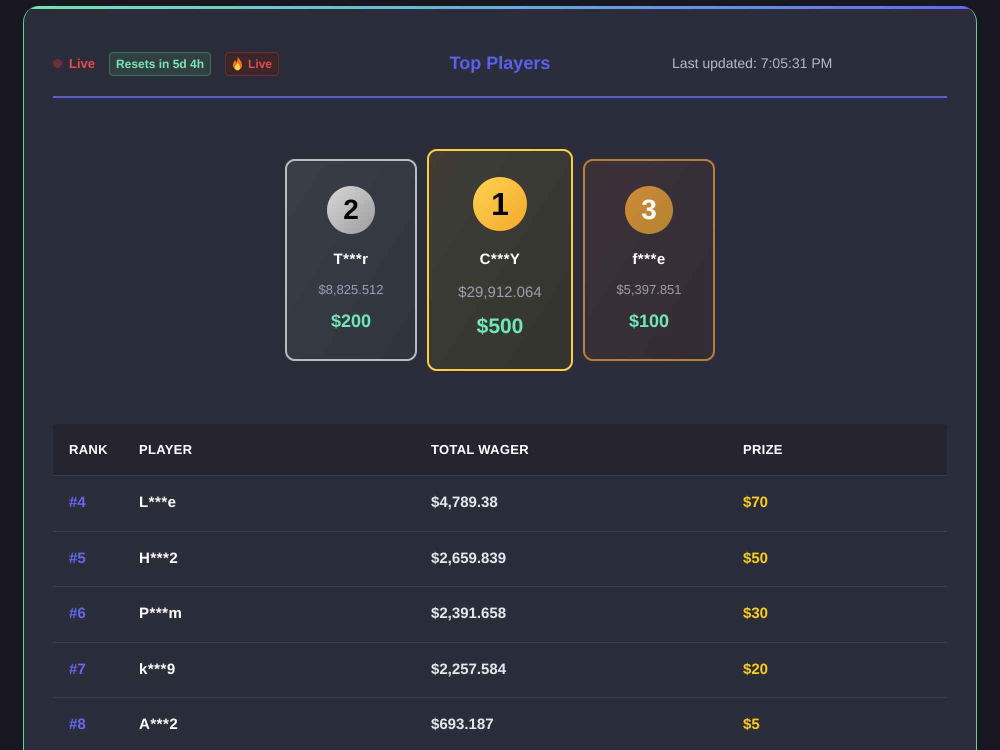  I want to click on column-header: RANK, so click(88, 449).